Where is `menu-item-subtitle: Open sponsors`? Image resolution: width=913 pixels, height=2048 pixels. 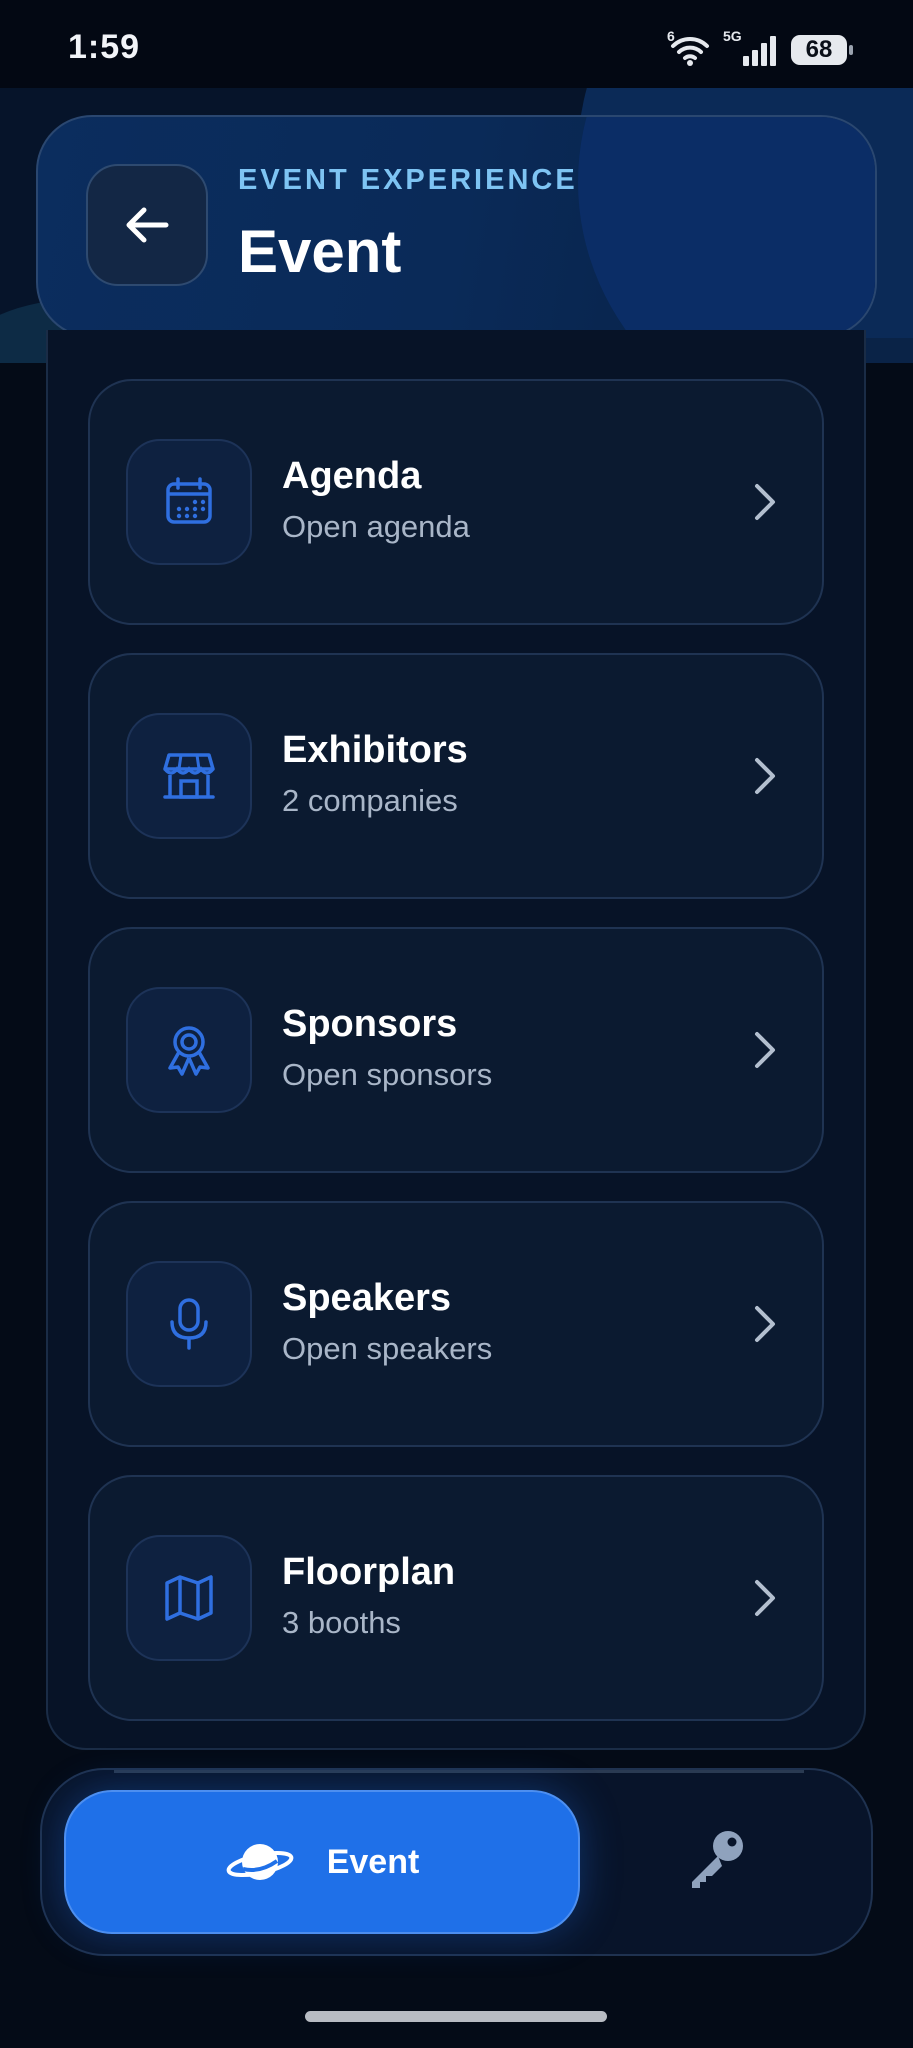 menu-item-subtitle: Open sponsors is located at coordinates (387, 1074).